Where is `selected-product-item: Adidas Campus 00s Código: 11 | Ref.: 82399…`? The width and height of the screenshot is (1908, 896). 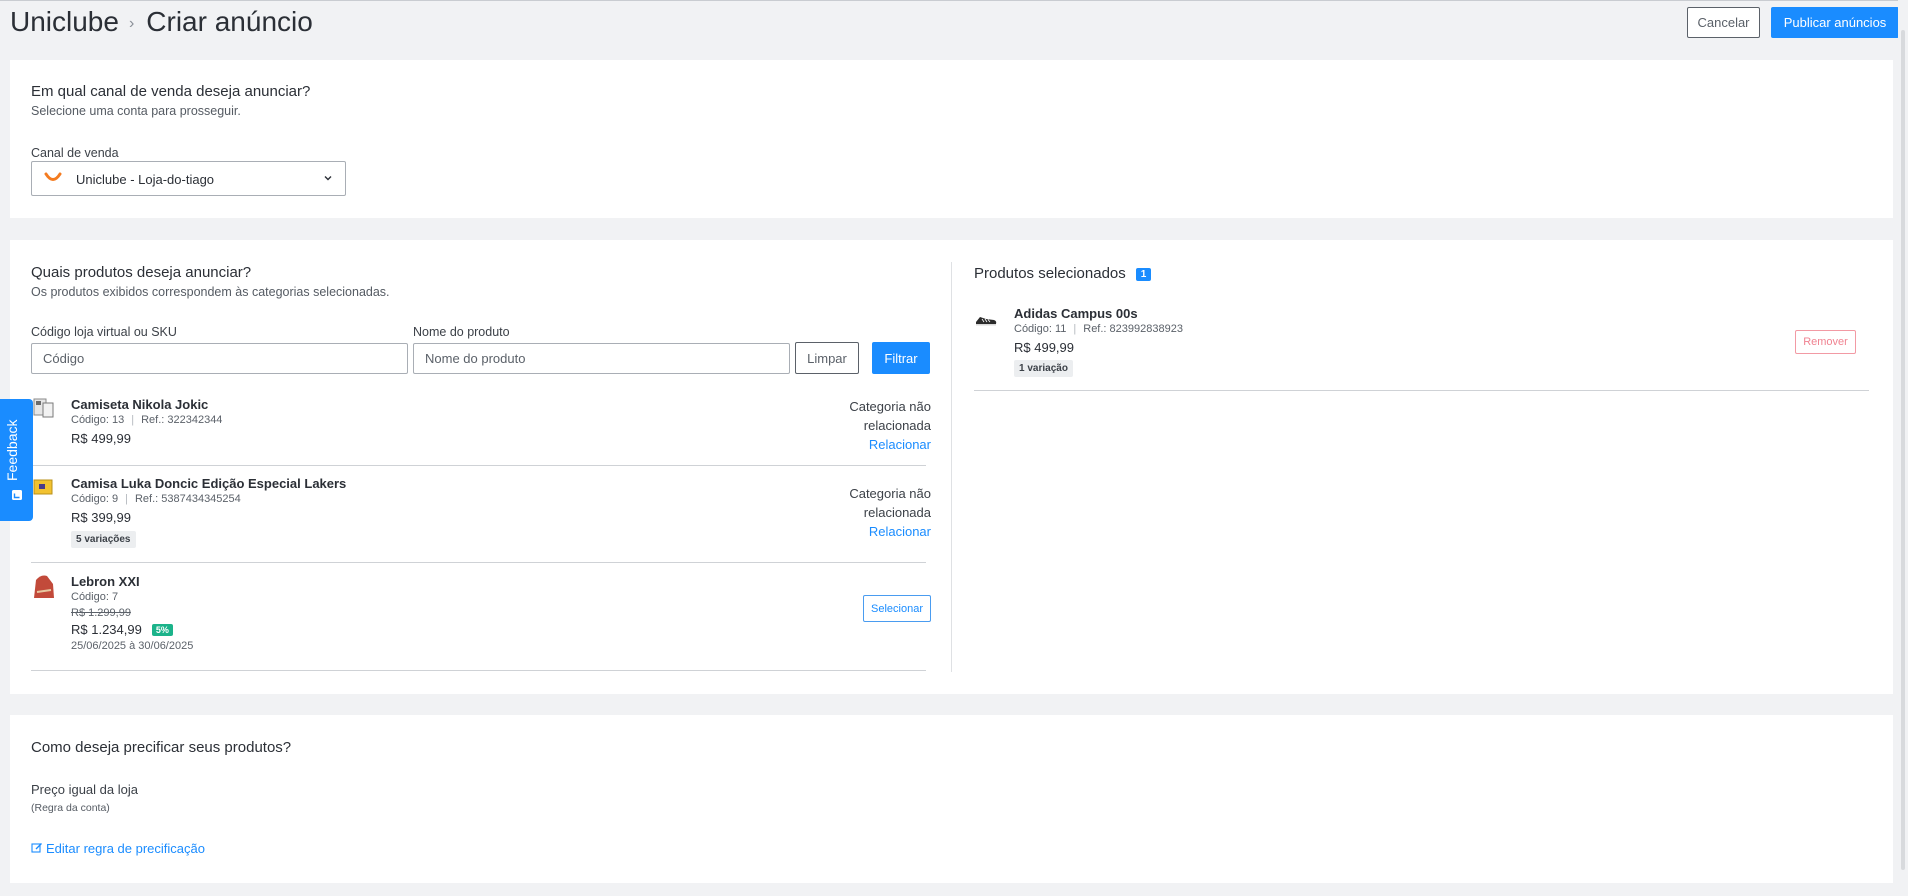
selected-product-item: Adidas Campus 00s Código: 11 | Ref.: 82399… is located at coordinates (1424, 341).